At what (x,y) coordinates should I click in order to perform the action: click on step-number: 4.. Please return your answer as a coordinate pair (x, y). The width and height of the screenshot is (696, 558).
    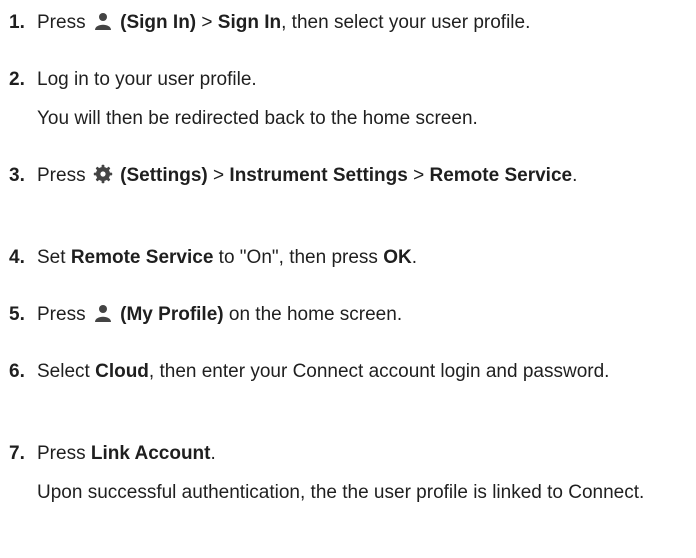
    Looking at the image, I should click on (17, 257).